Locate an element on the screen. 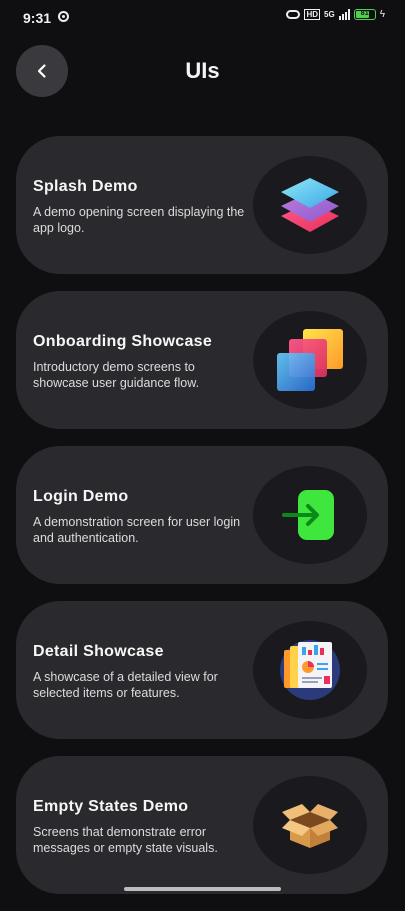 The image size is (405, 911). battery-icon: 81 is located at coordinates (364, 14).